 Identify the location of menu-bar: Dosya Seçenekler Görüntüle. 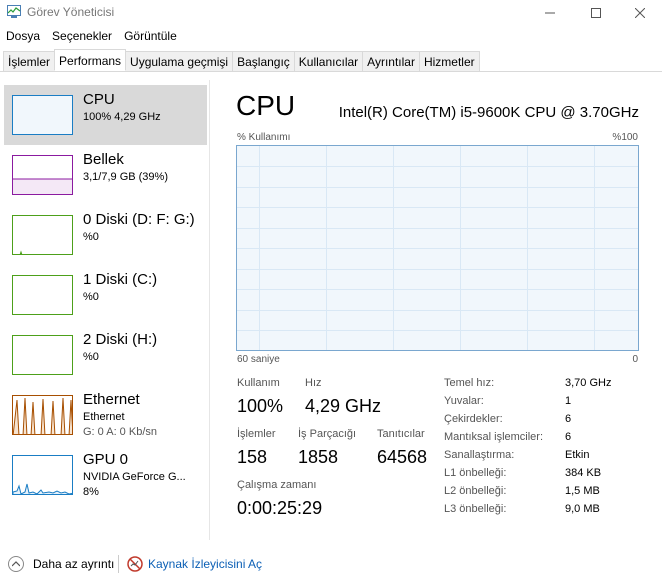
(91, 37).